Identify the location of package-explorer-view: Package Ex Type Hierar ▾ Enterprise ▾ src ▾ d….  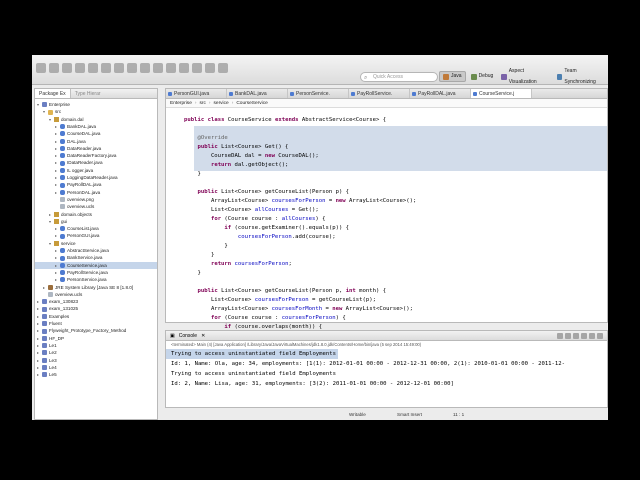
(96, 254).